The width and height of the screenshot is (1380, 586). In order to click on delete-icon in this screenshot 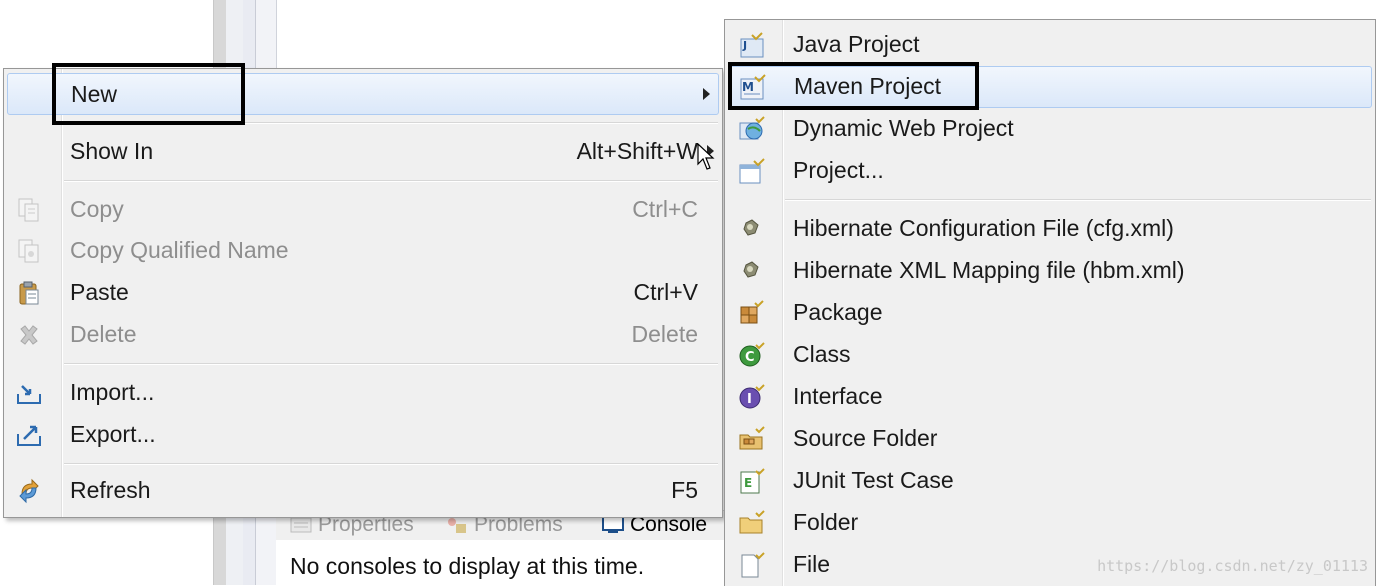, I will do `click(29, 335)`.